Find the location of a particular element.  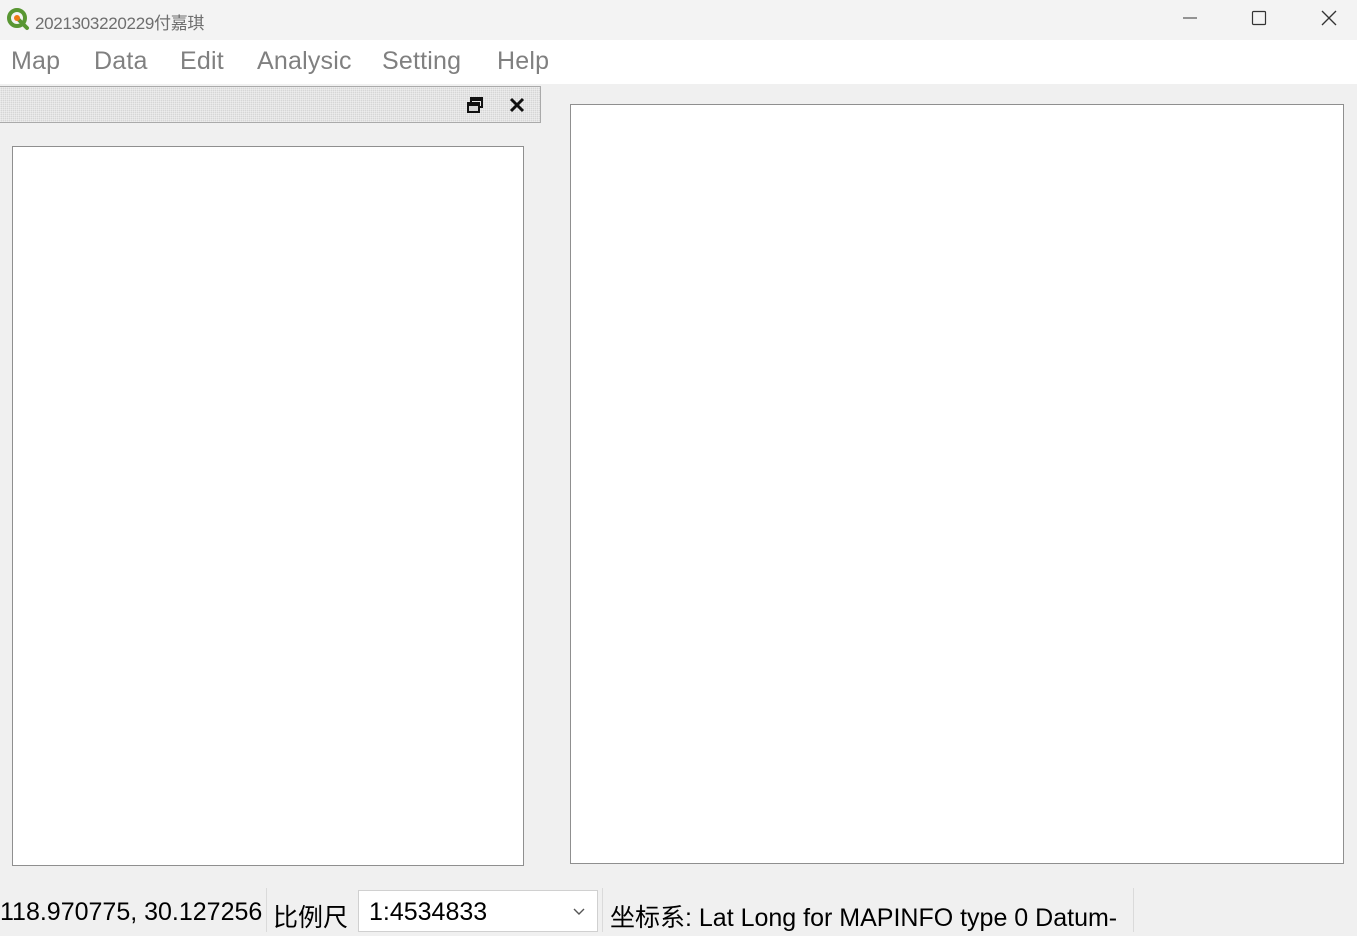

dock-float-button is located at coordinates (475, 105).